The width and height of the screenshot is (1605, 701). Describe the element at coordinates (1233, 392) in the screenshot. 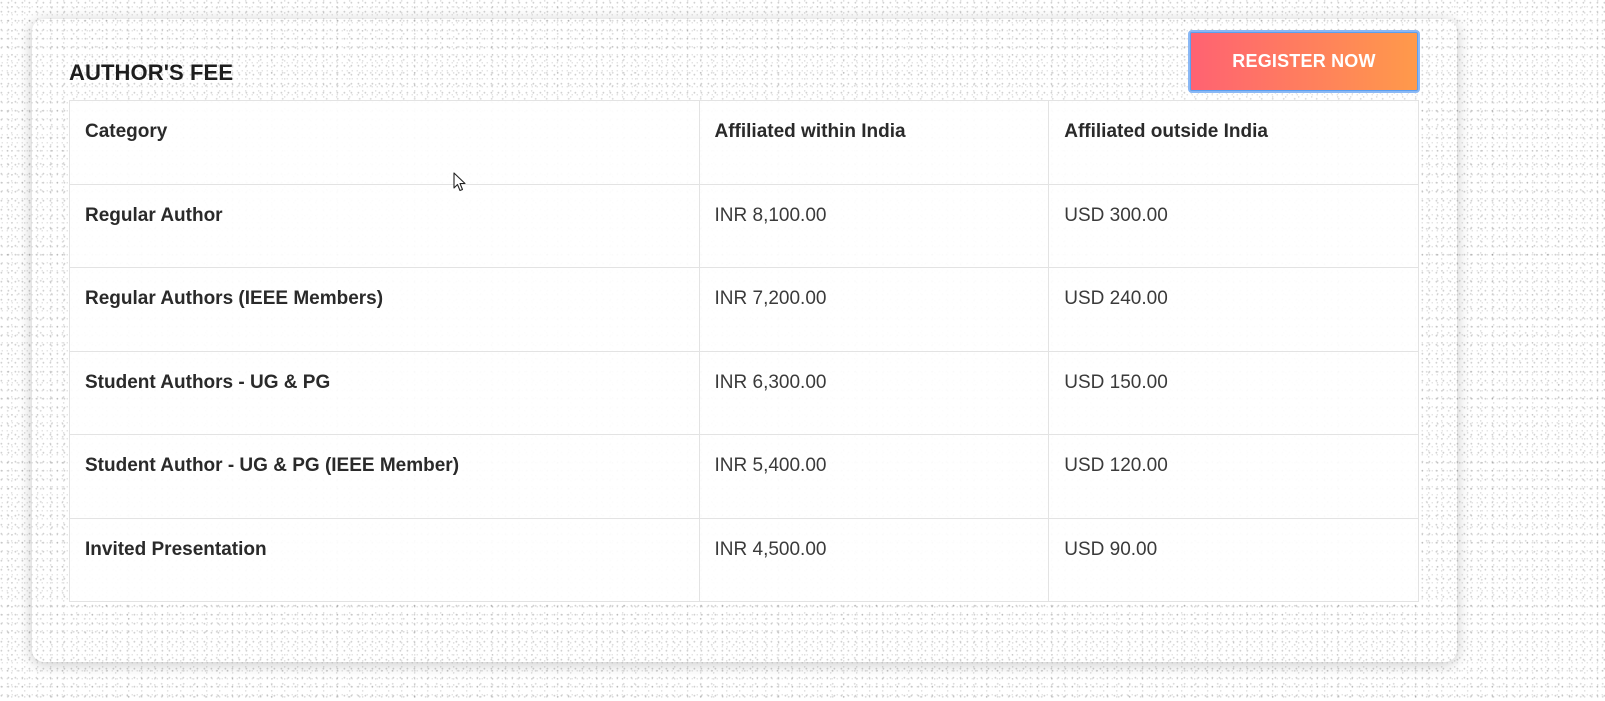

I see `row-fee-outside: USD 150.00` at that location.